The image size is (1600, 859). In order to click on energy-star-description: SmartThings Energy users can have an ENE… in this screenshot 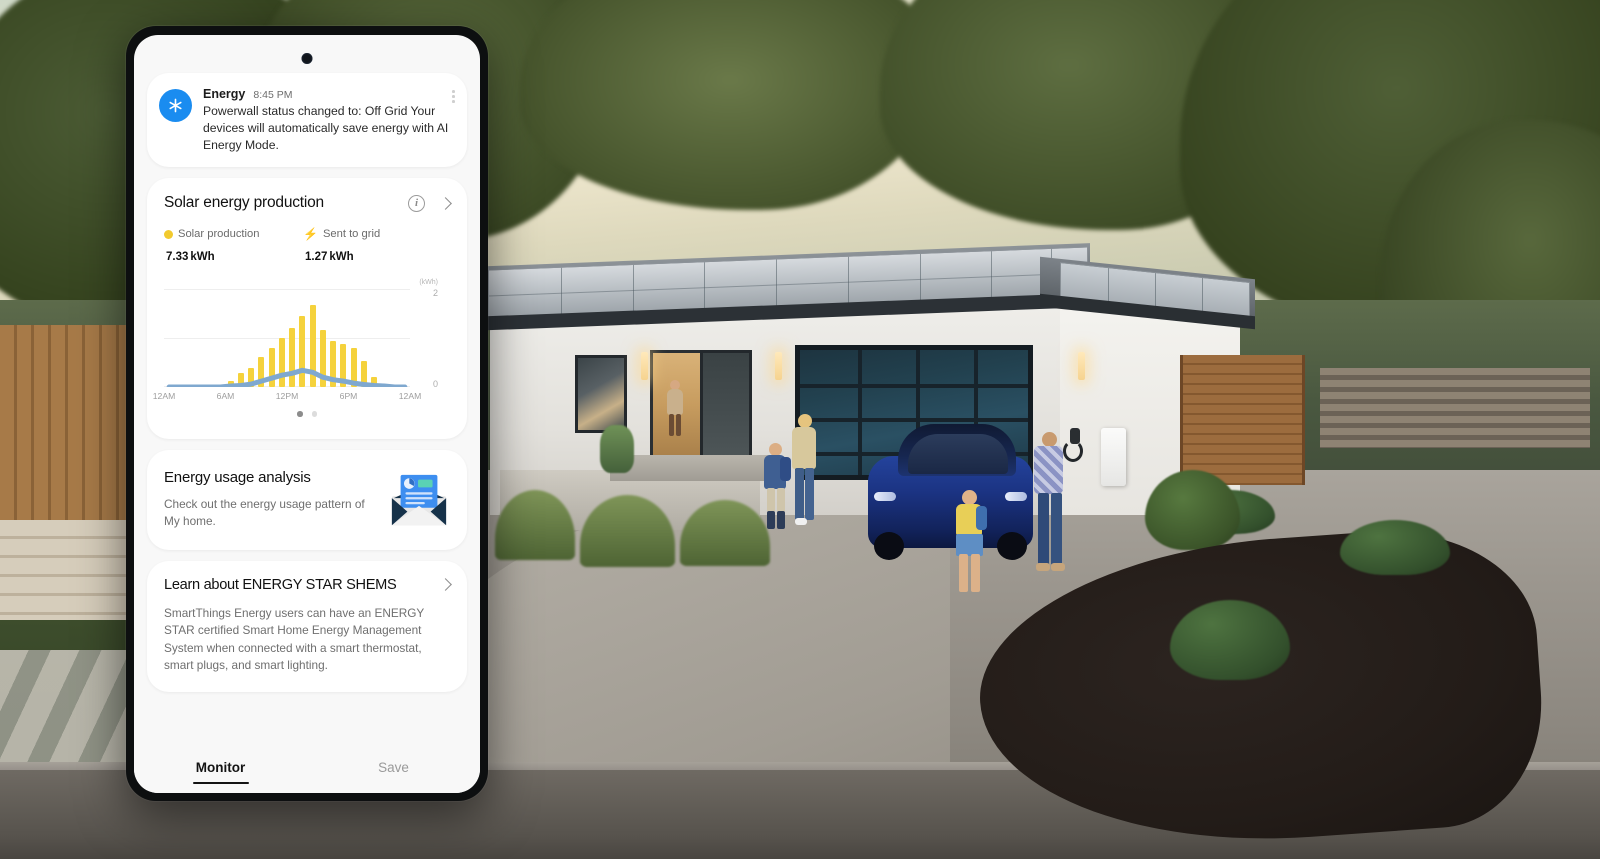, I will do `click(294, 638)`.